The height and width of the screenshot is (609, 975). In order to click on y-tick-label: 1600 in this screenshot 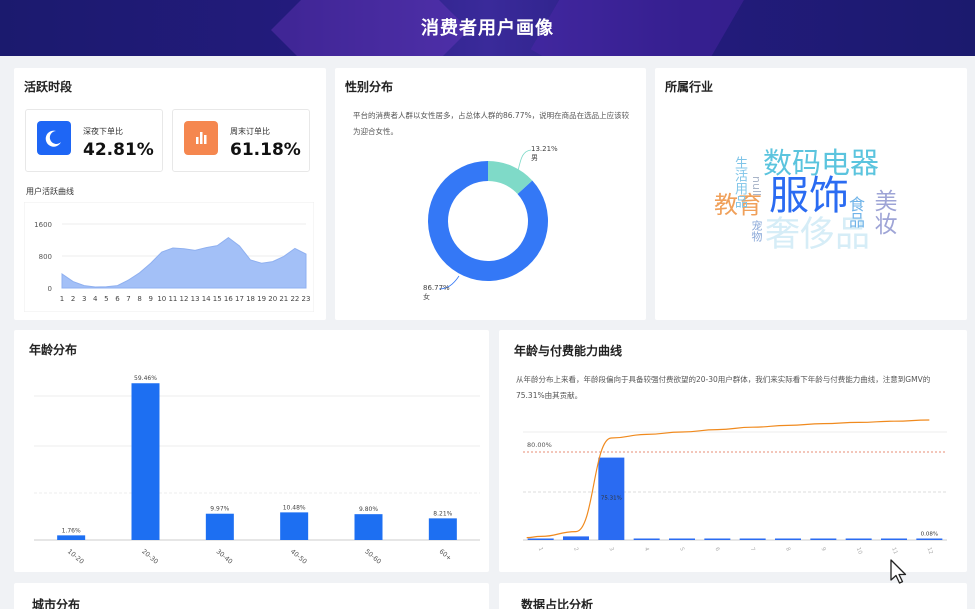, I will do `click(43, 225)`.